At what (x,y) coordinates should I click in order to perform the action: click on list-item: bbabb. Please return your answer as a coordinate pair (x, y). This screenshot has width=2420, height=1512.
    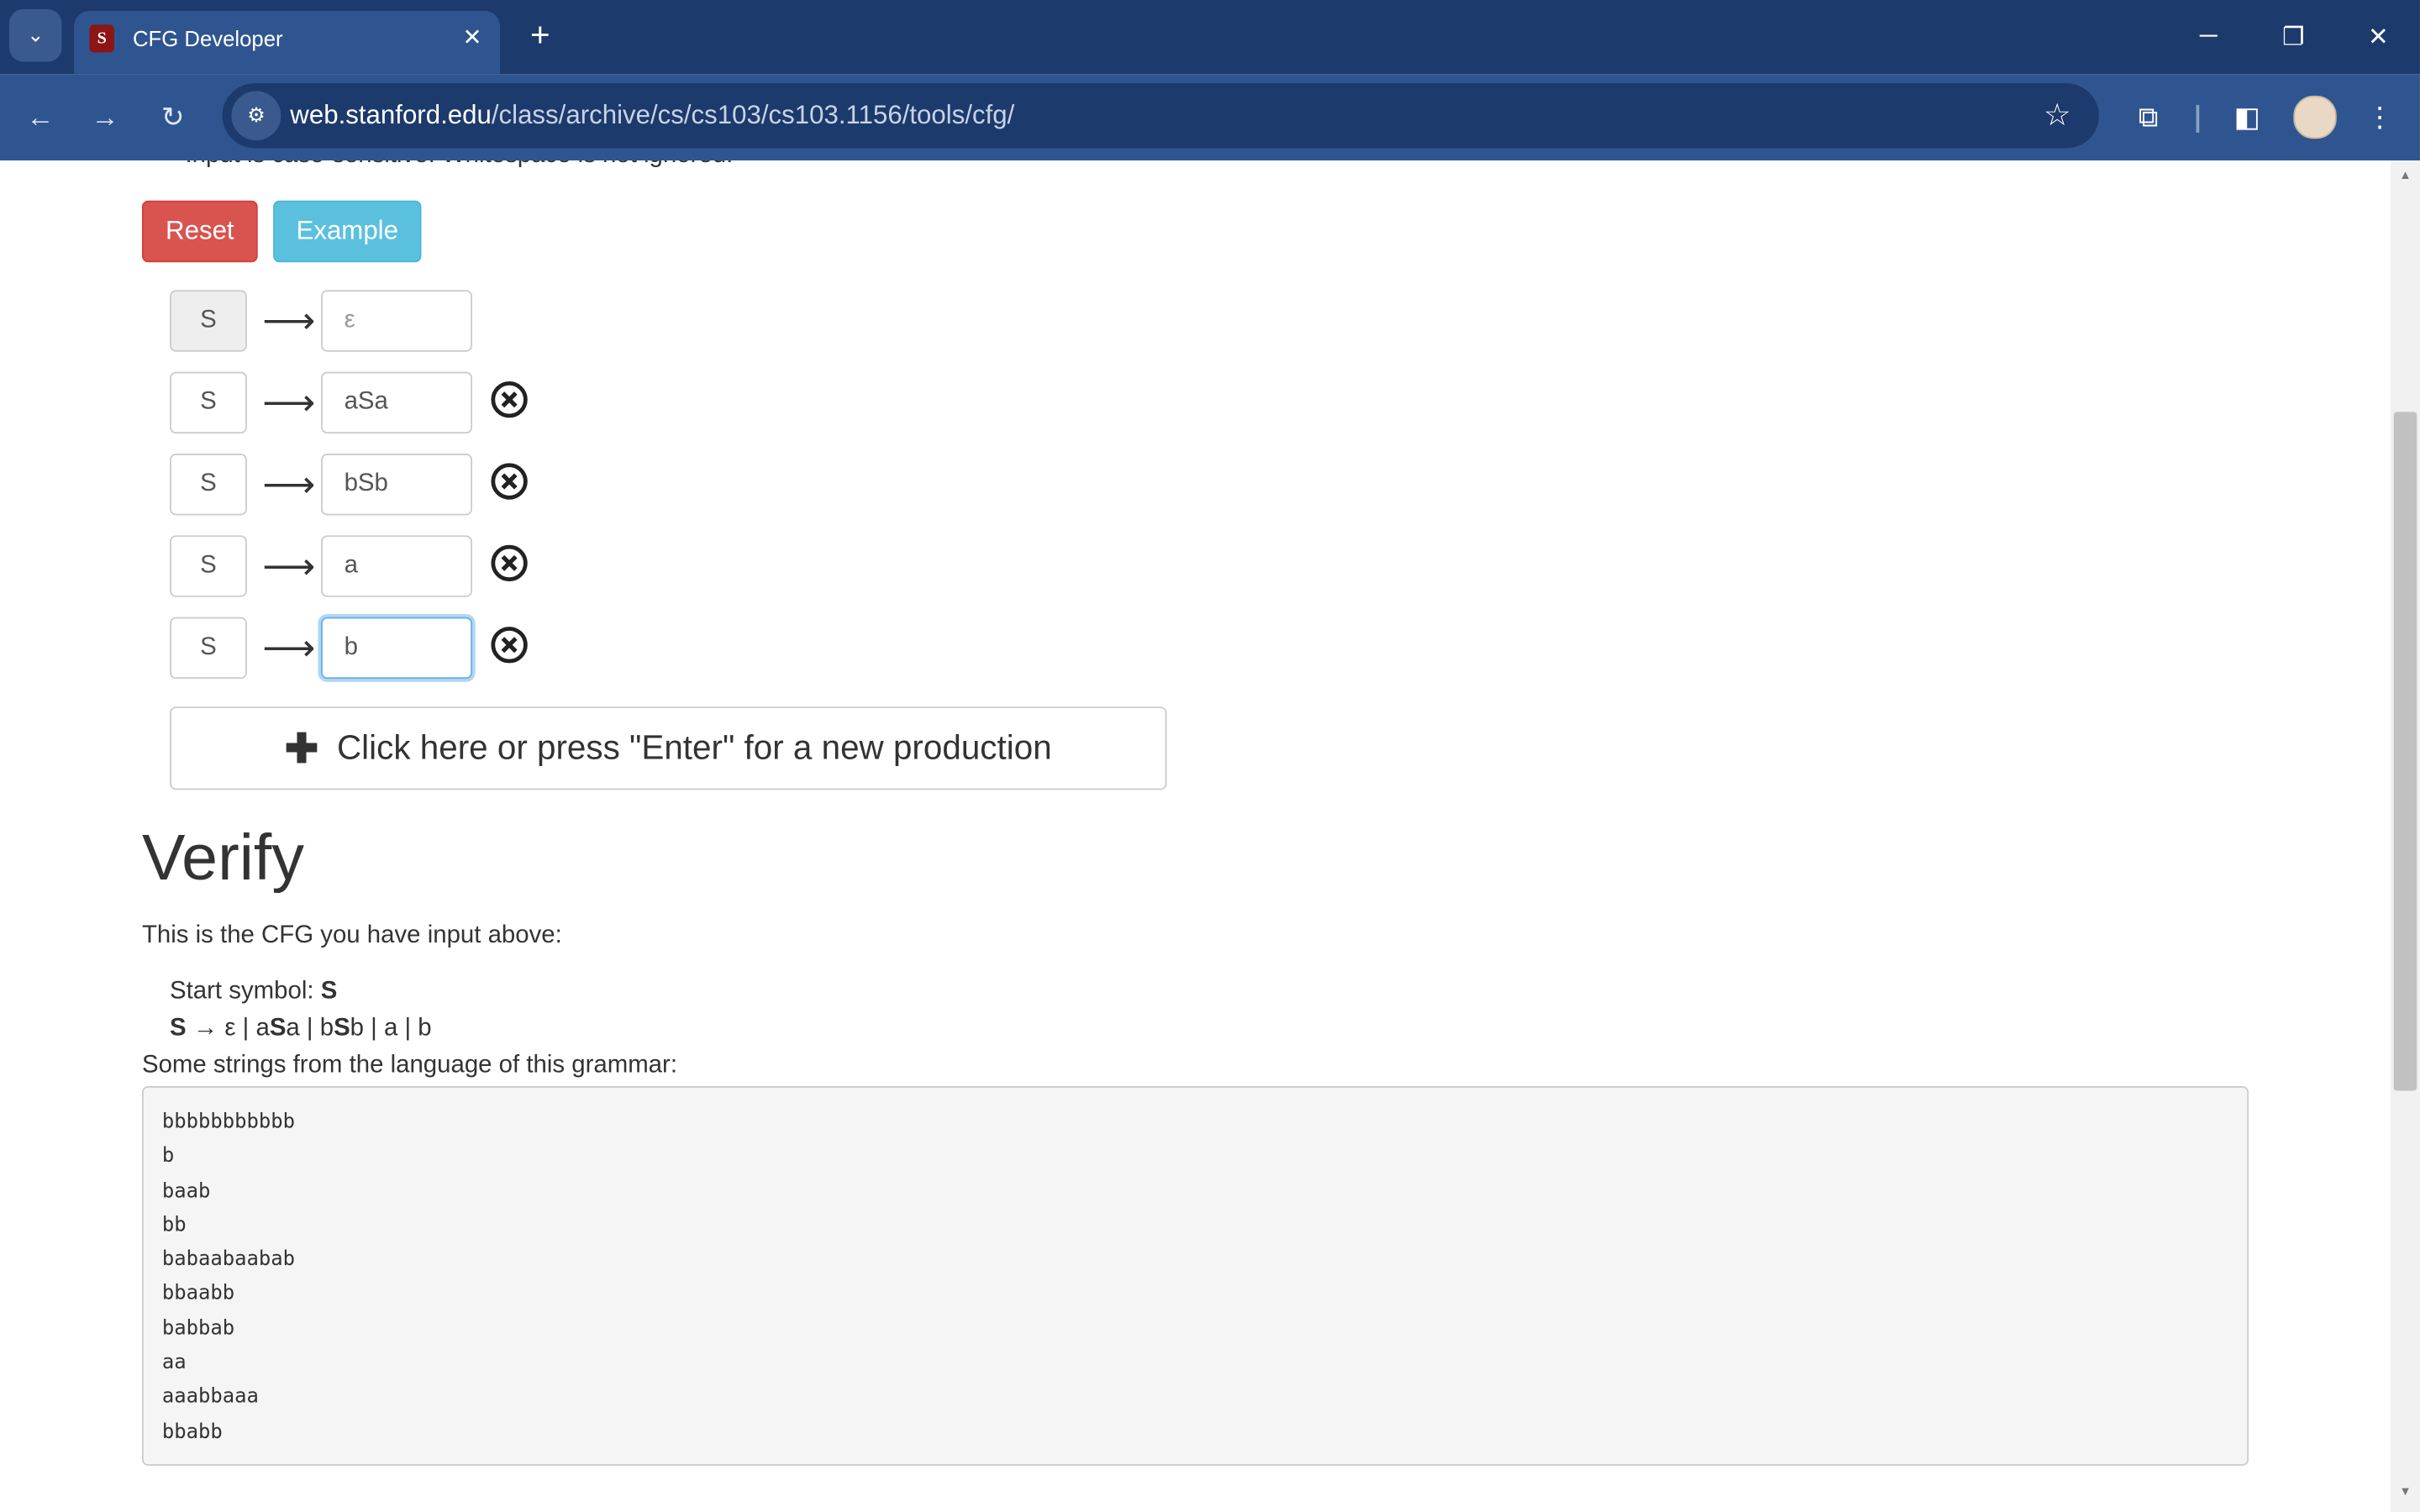
    Looking at the image, I should click on (192, 1432).